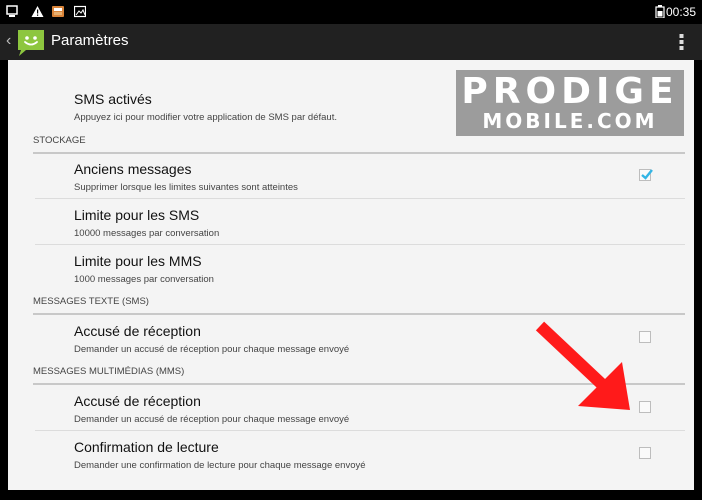 The width and height of the screenshot is (702, 500). I want to click on checkmark-icon, so click(647, 174).